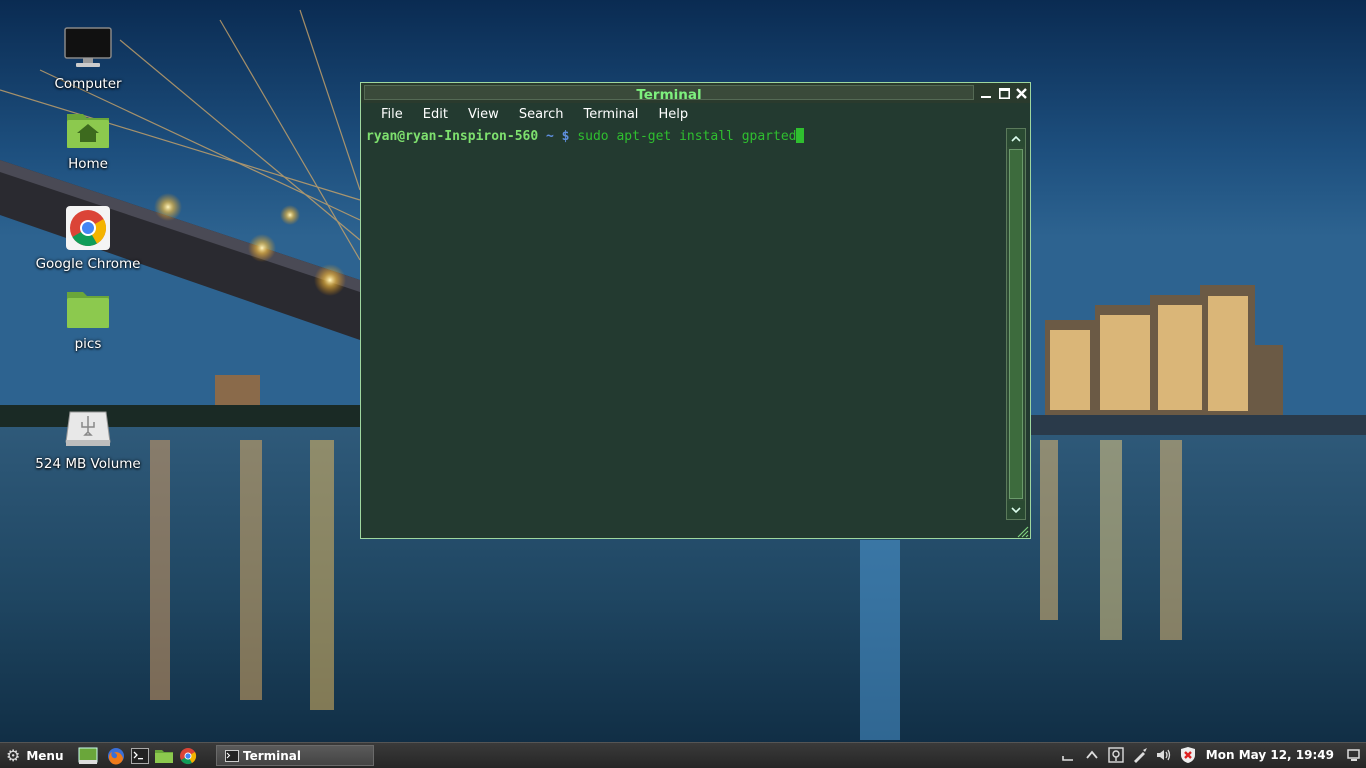 Image resolution: width=1366 pixels, height=768 pixels. Describe the element at coordinates (610, 115) in the screenshot. I see `menu-terminal: Terminal` at that location.